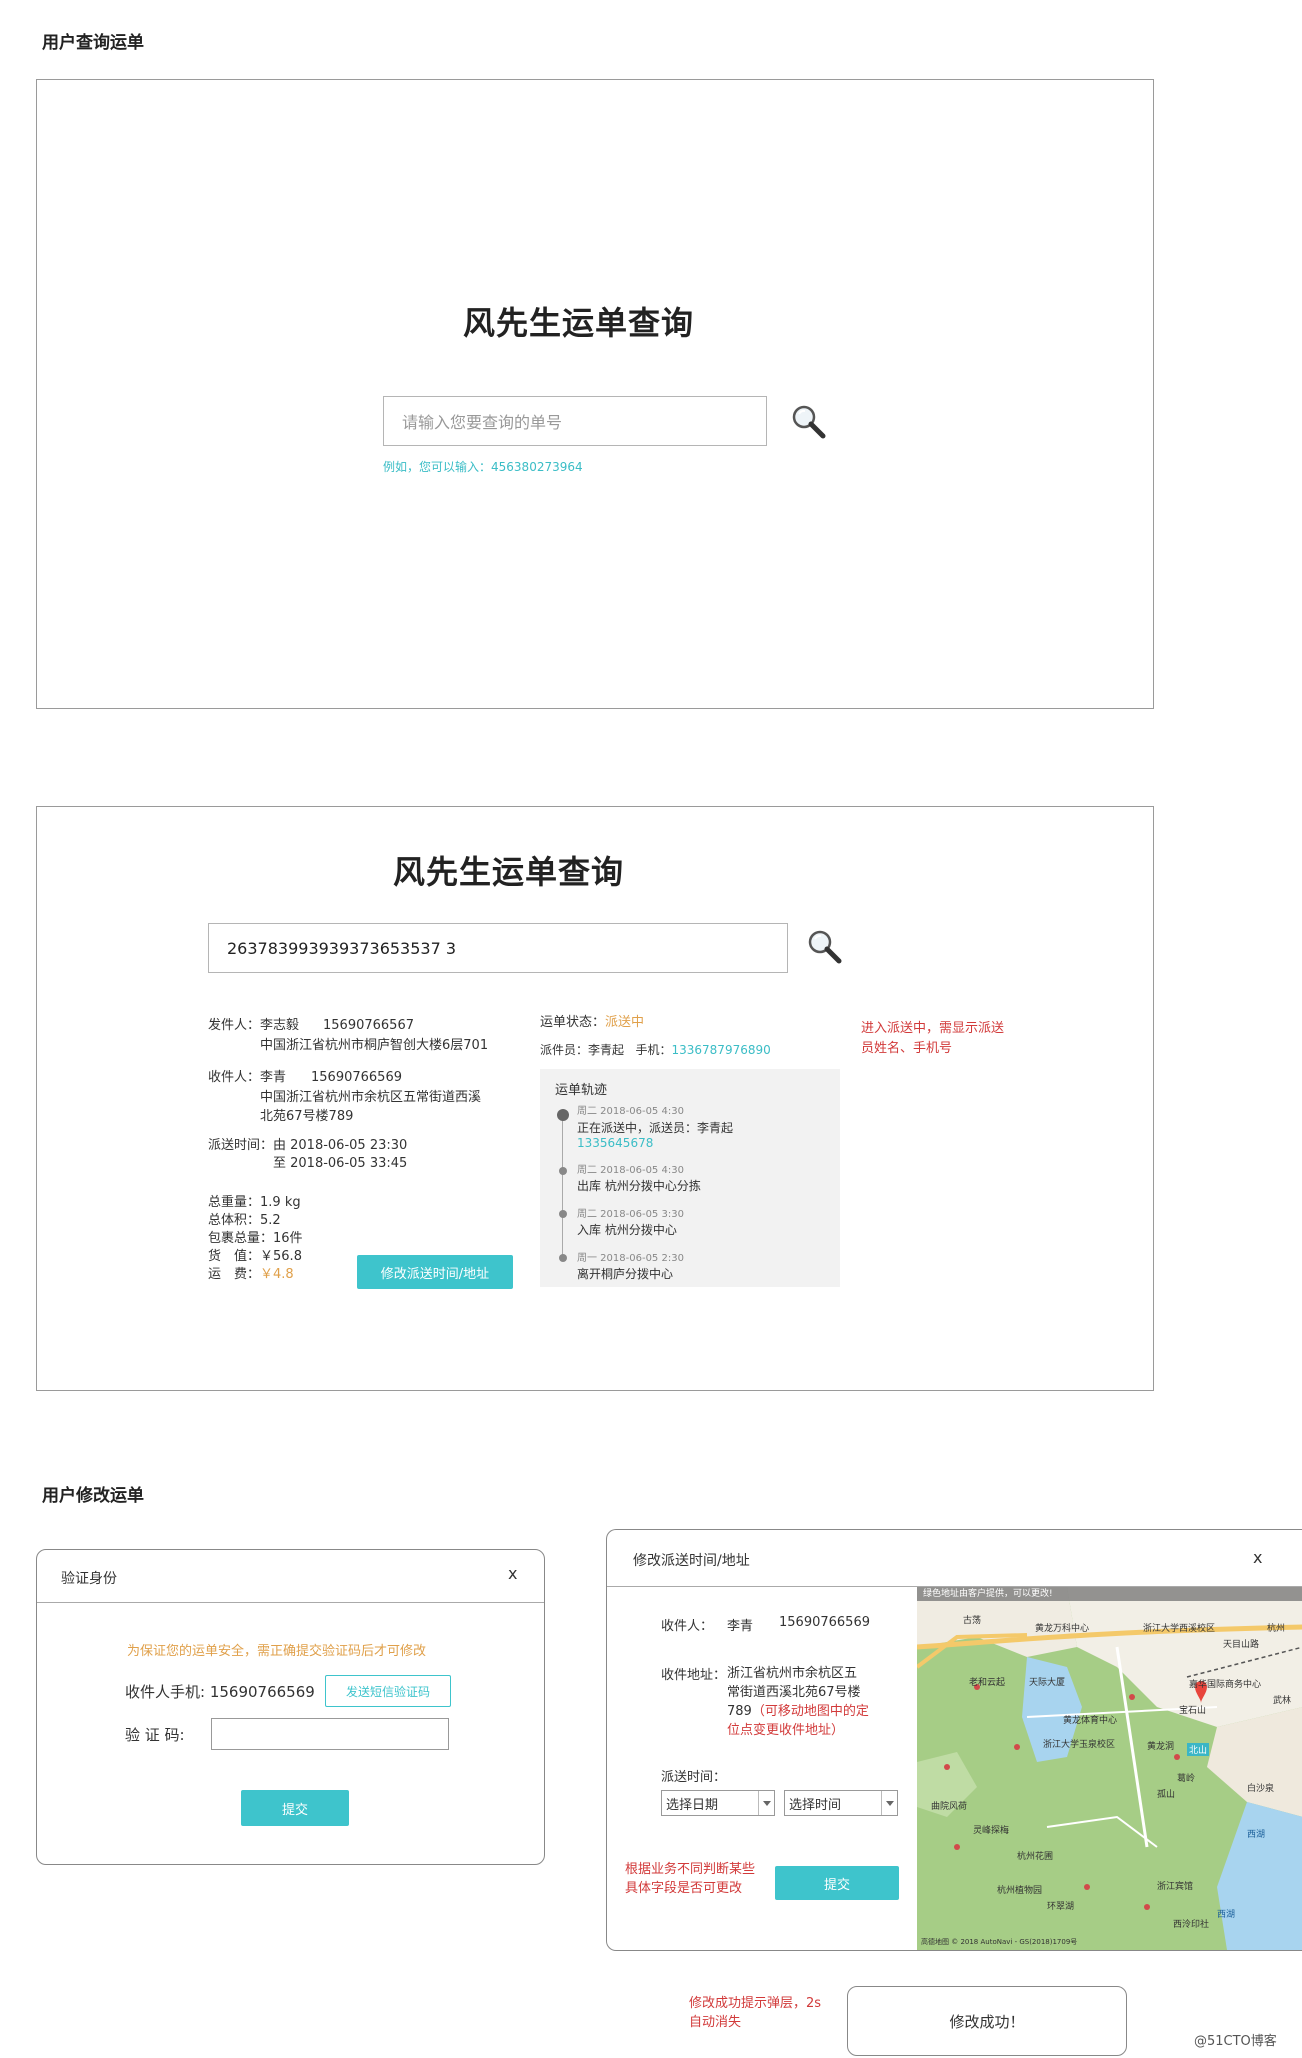  Describe the element at coordinates (1047, 1683) in the screenshot. I see `map-label: 天际大厦` at that location.